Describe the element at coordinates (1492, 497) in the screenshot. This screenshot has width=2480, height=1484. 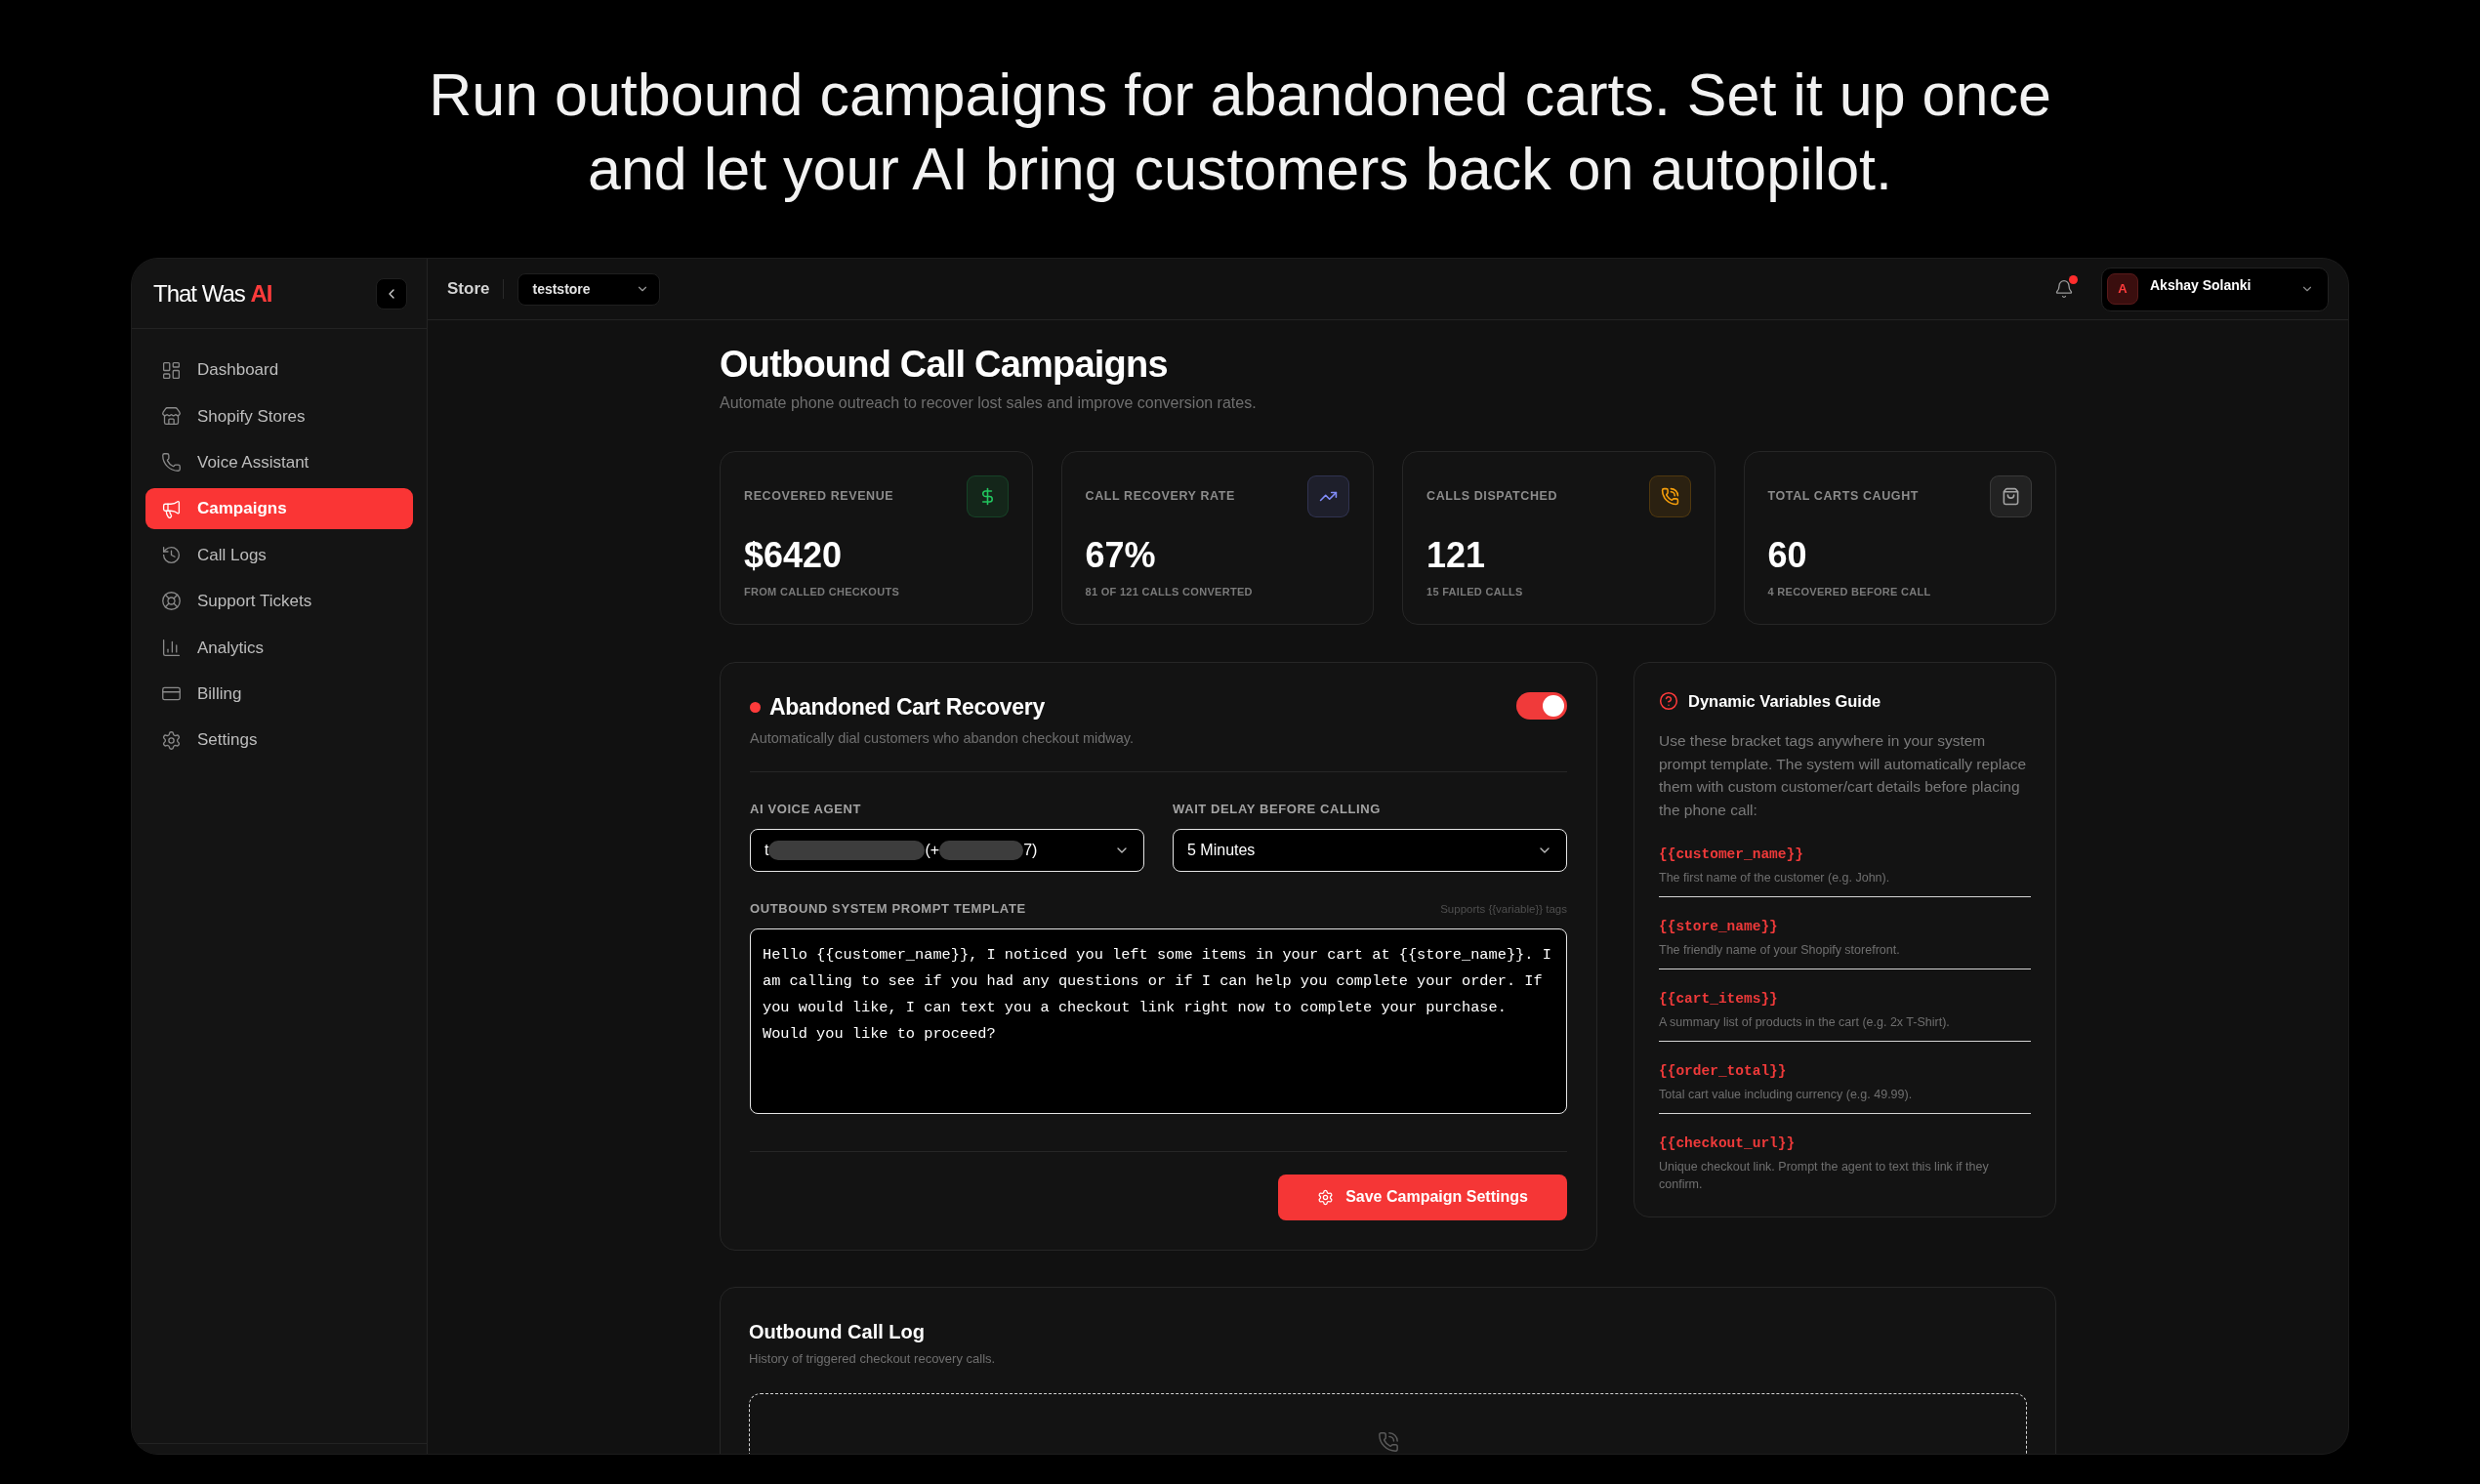
I see `stat-label: CALLS DISPATCHED` at that location.